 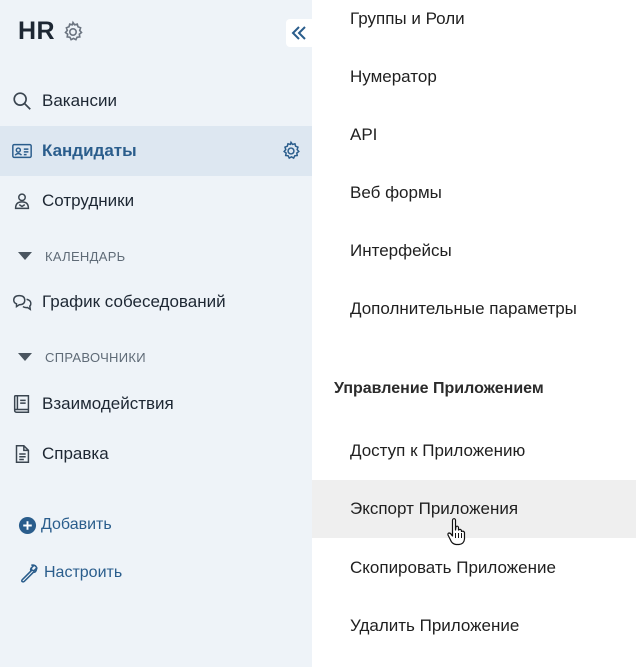 What do you see at coordinates (156, 357) in the screenshot?
I see `section-directories: СПРАВОЧНИКИ` at bounding box center [156, 357].